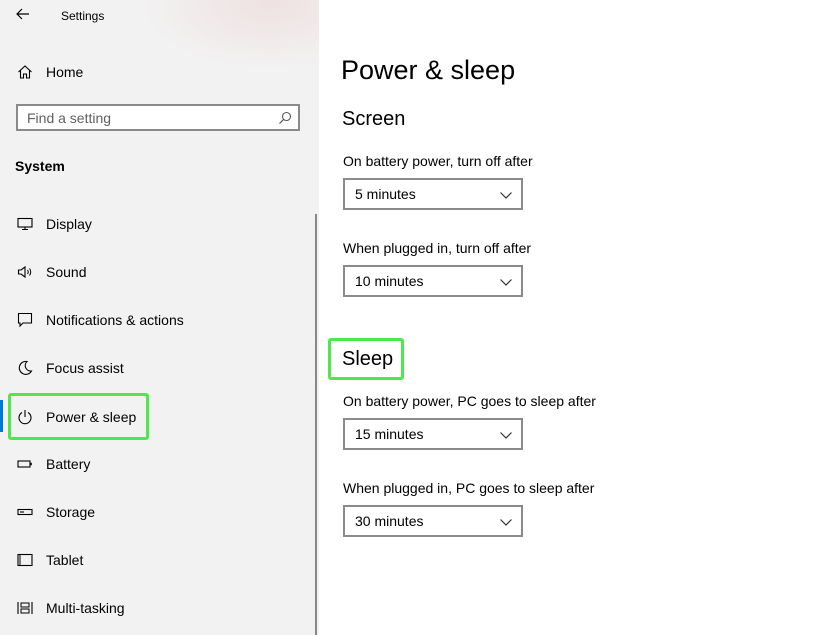 Image resolution: width=834 pixels, height=635 pixels. I want to click on sidebar-item-battery: Battery, so click(158, 464).